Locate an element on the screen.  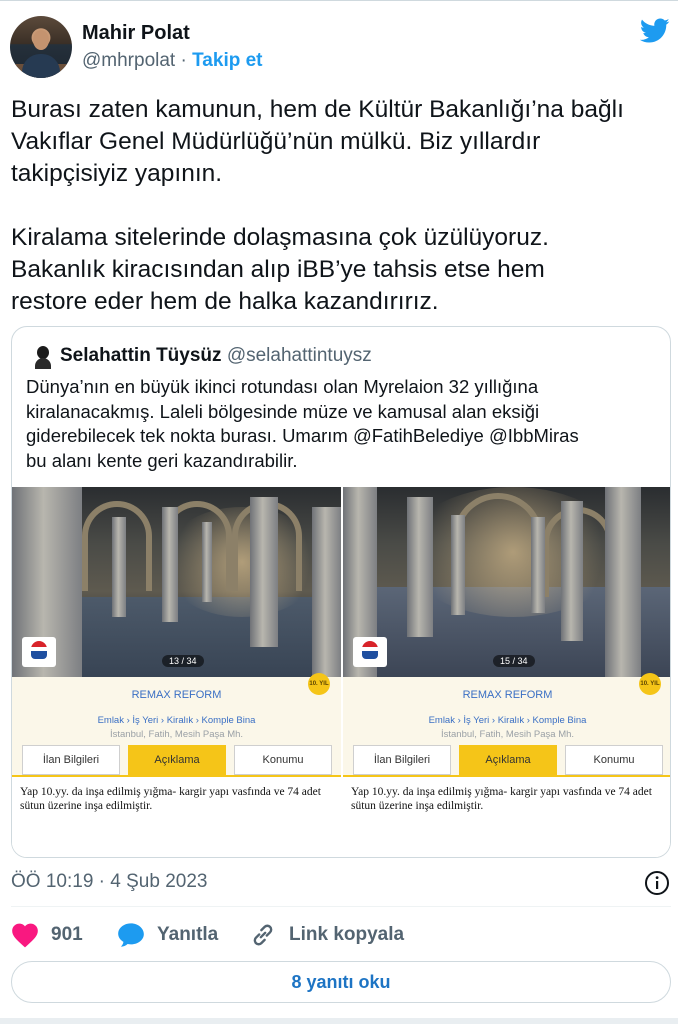
top-border is located at coordinates (339, 0).